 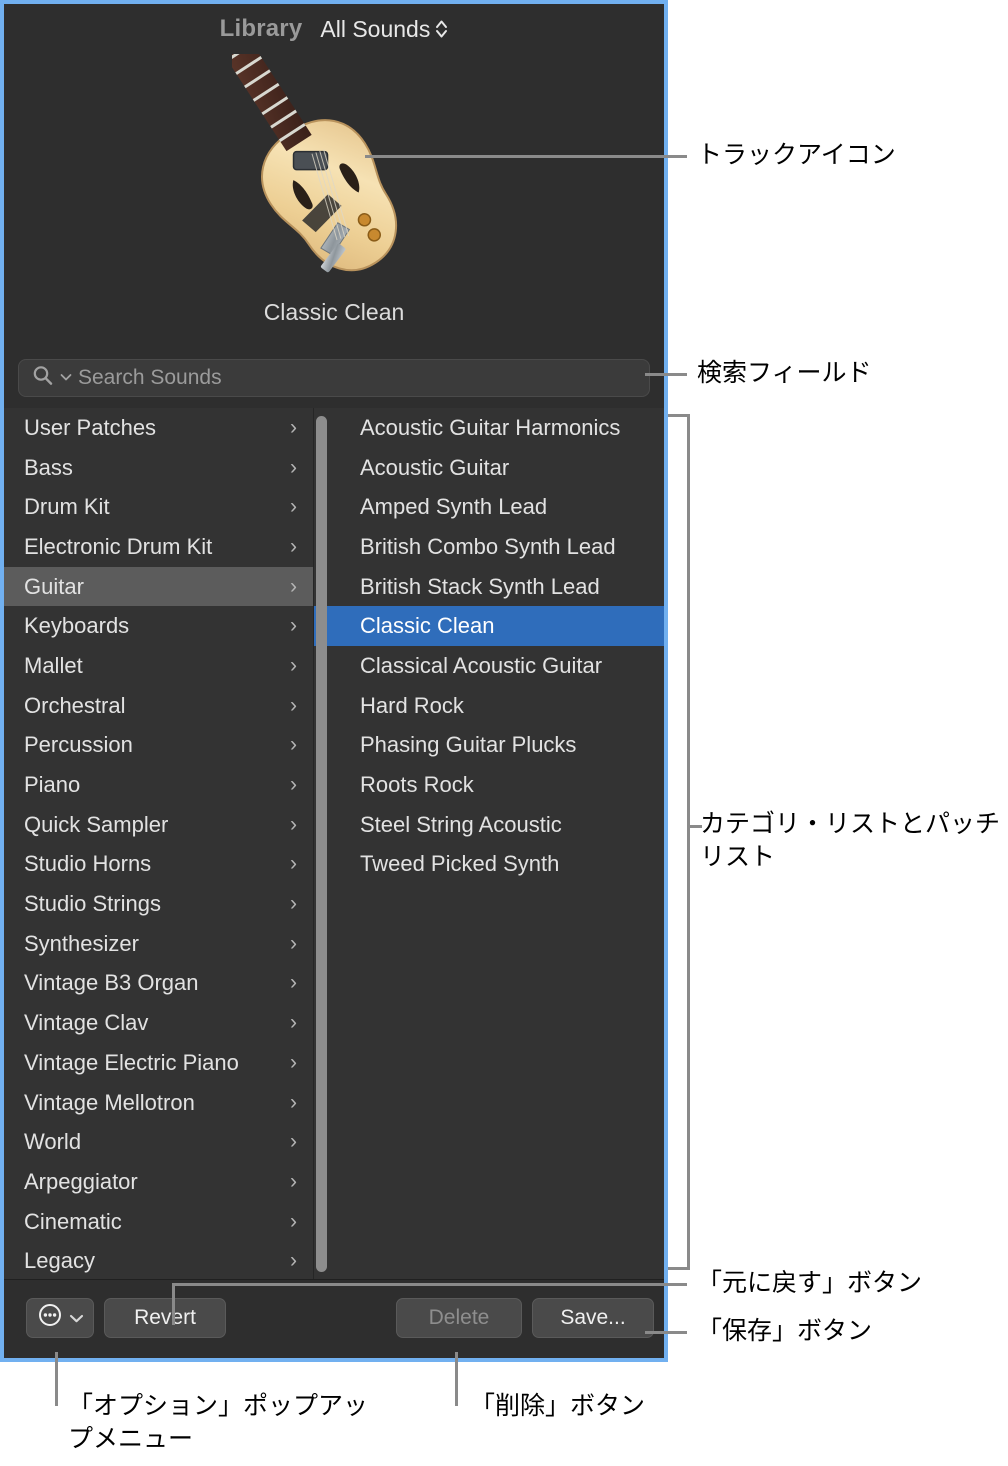 I want to click on annotation-track-icon: トラックアイコン, so click(x=796, y=154).